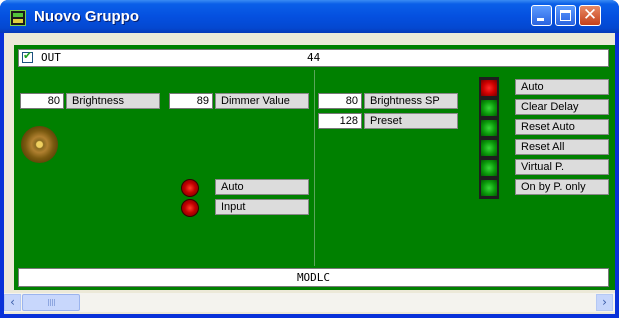 The width and height of the screenshot is (619, 318). Describe the element at coordinates (191, 101) in the screenshot. I see `dimmer-value: 89` at that location.